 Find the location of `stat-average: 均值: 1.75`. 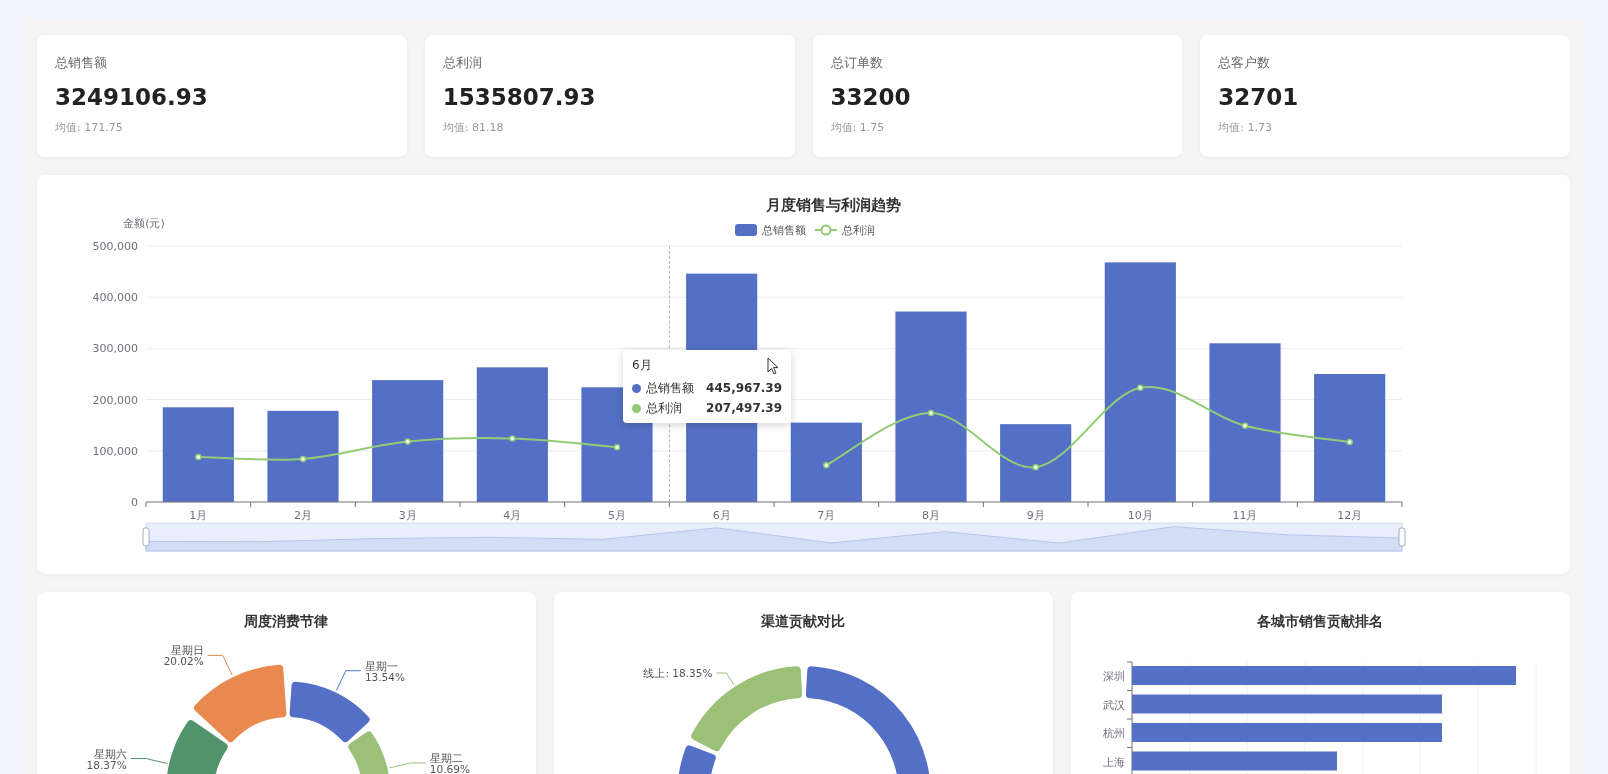

stat-average: 均值: 1.75 is located at coordinates (858, 127).